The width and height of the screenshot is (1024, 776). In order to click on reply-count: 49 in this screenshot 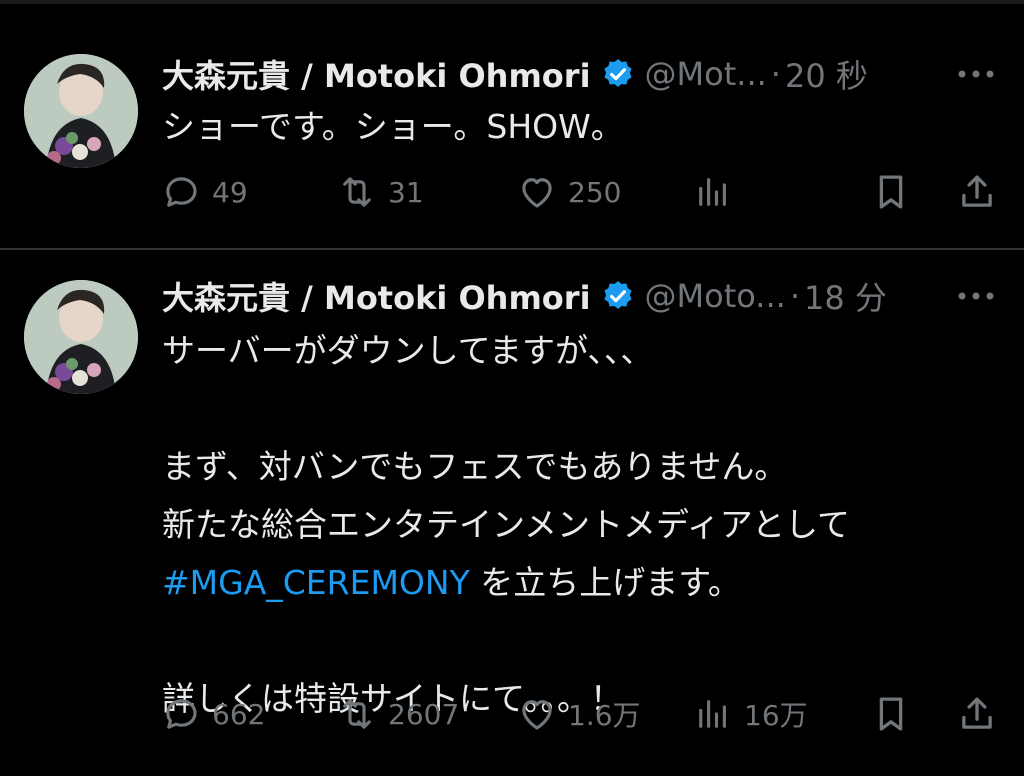, I will do `click(230, 192)`.